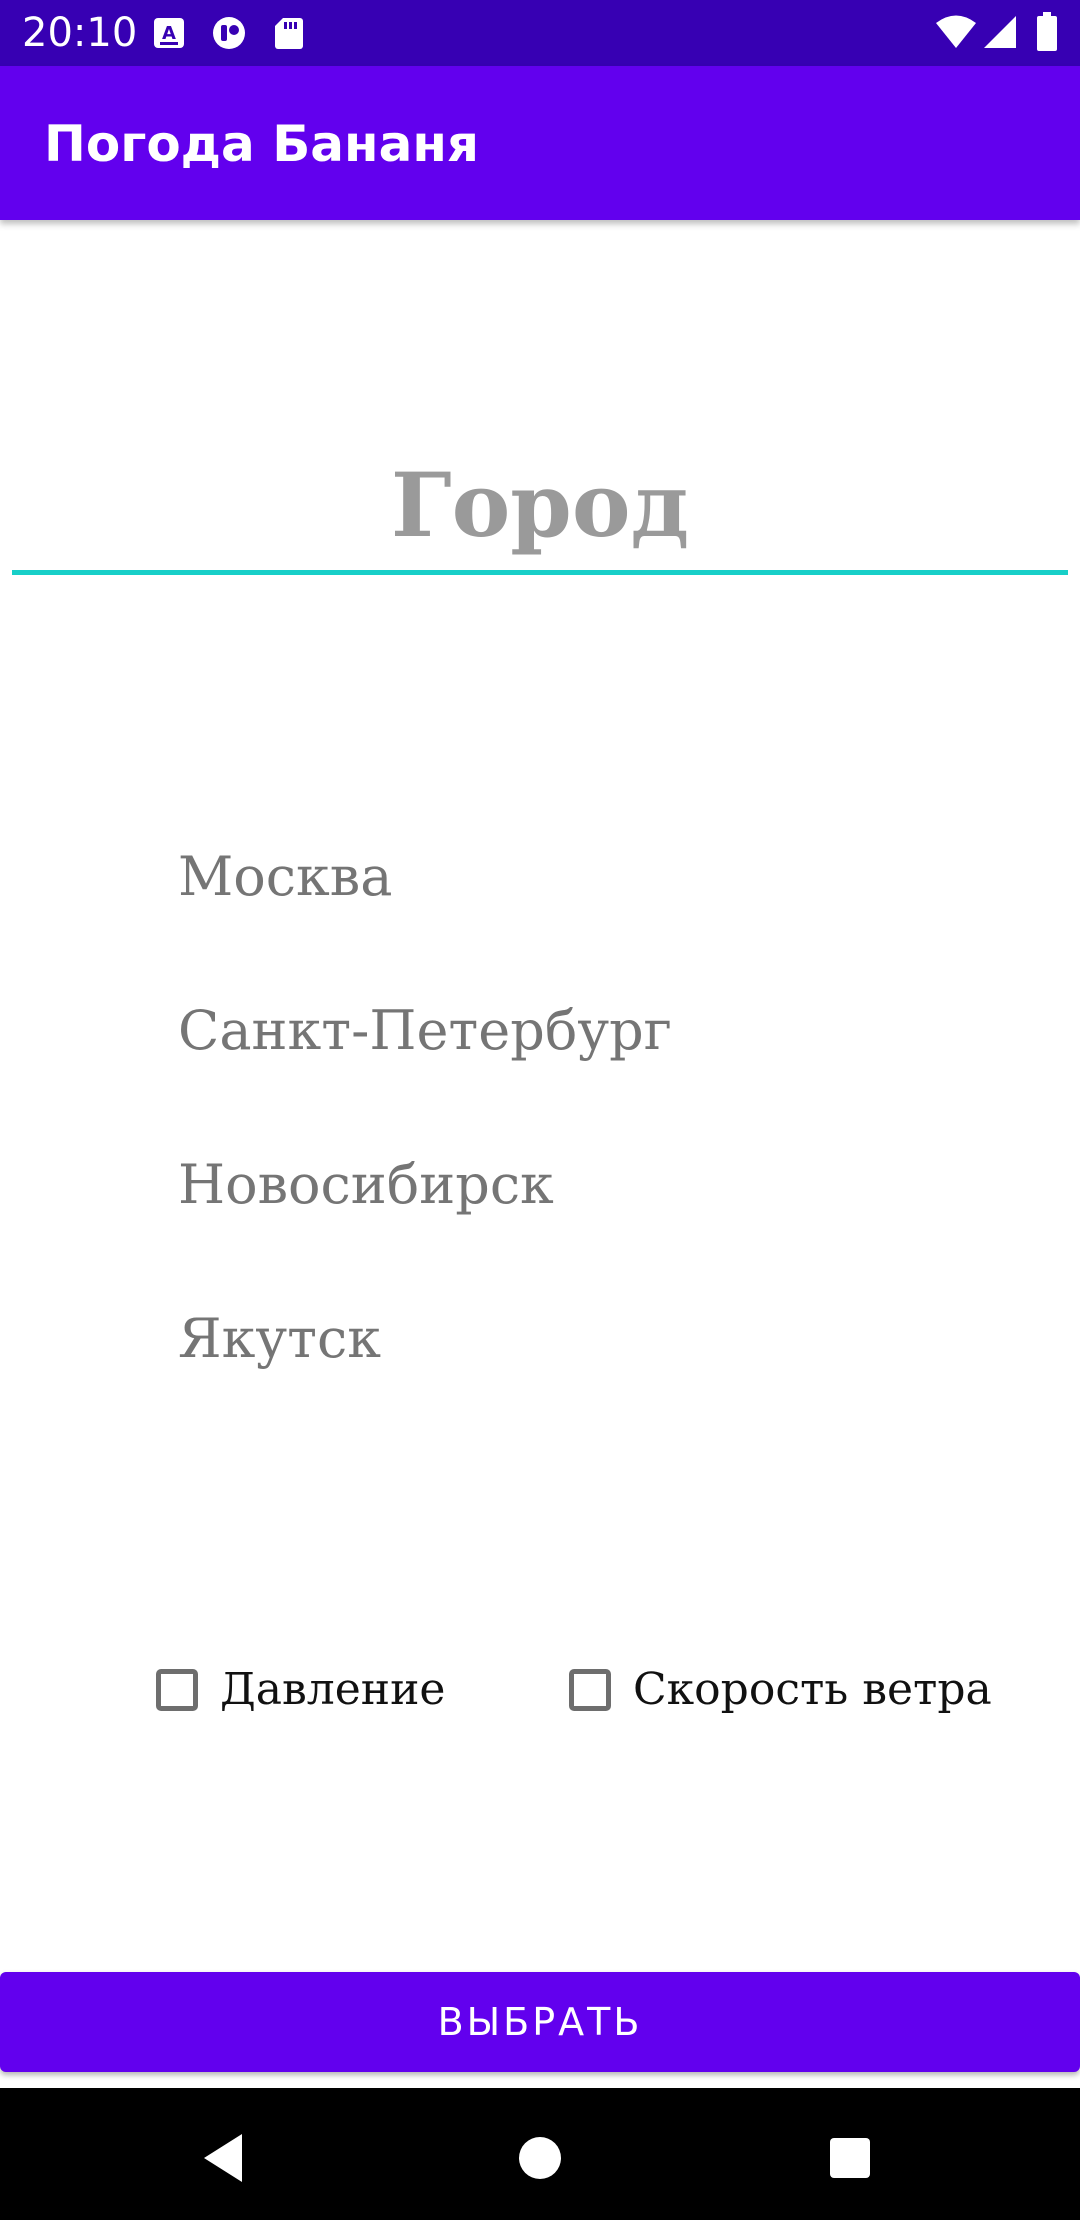 This screenshot has height=2220, width=1080. I want to click on navigation-bar, so click(540, 2154).